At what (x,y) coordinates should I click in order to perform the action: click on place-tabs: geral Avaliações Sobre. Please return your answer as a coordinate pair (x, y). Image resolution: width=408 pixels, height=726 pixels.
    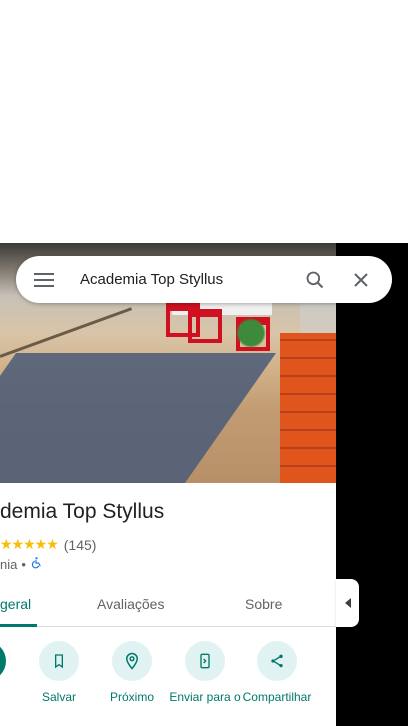
    Looking at the image, I should click on (168, 606).